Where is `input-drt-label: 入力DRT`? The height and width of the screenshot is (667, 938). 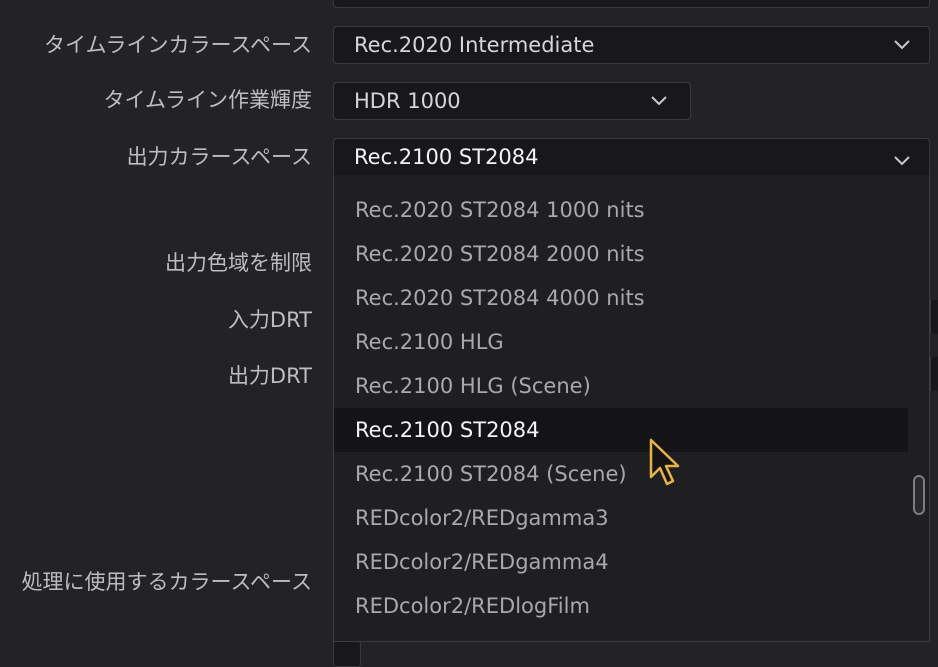 input-drt-label: 入力DRT is located at coordinates (269, 320).